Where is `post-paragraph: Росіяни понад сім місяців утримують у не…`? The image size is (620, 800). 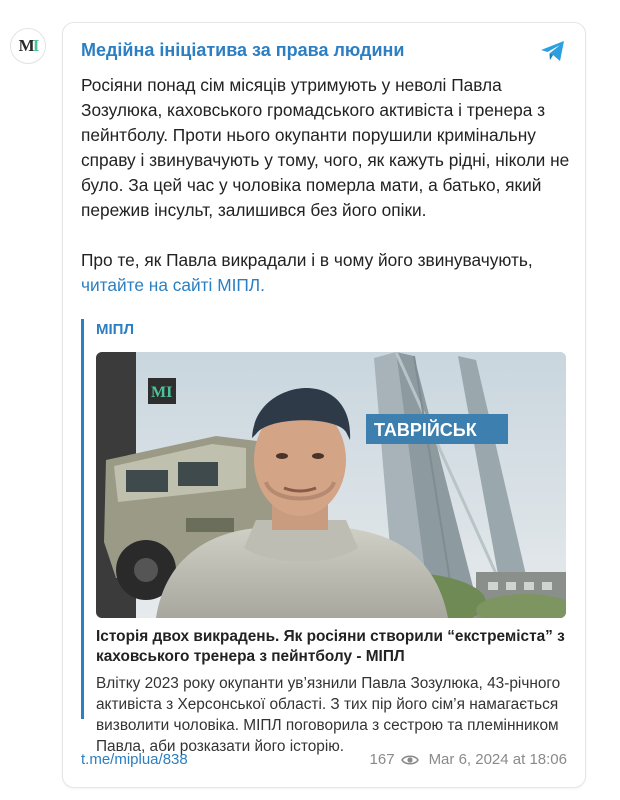
post-paragraph: Росіяни понад сім місяців утримують у не… is located at coordinates (325, 147).